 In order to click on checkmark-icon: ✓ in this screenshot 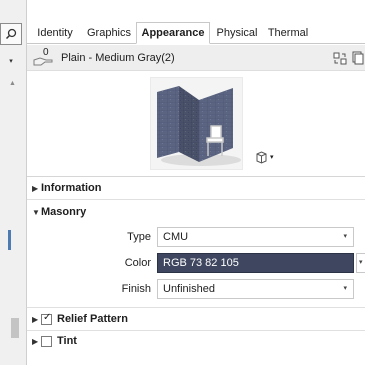, I will do `click(47, 317)`.